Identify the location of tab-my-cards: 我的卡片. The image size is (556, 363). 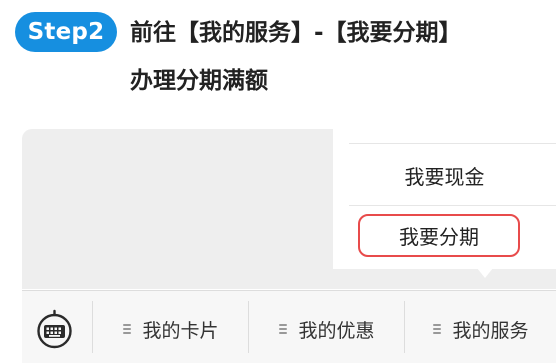
(170, 329).